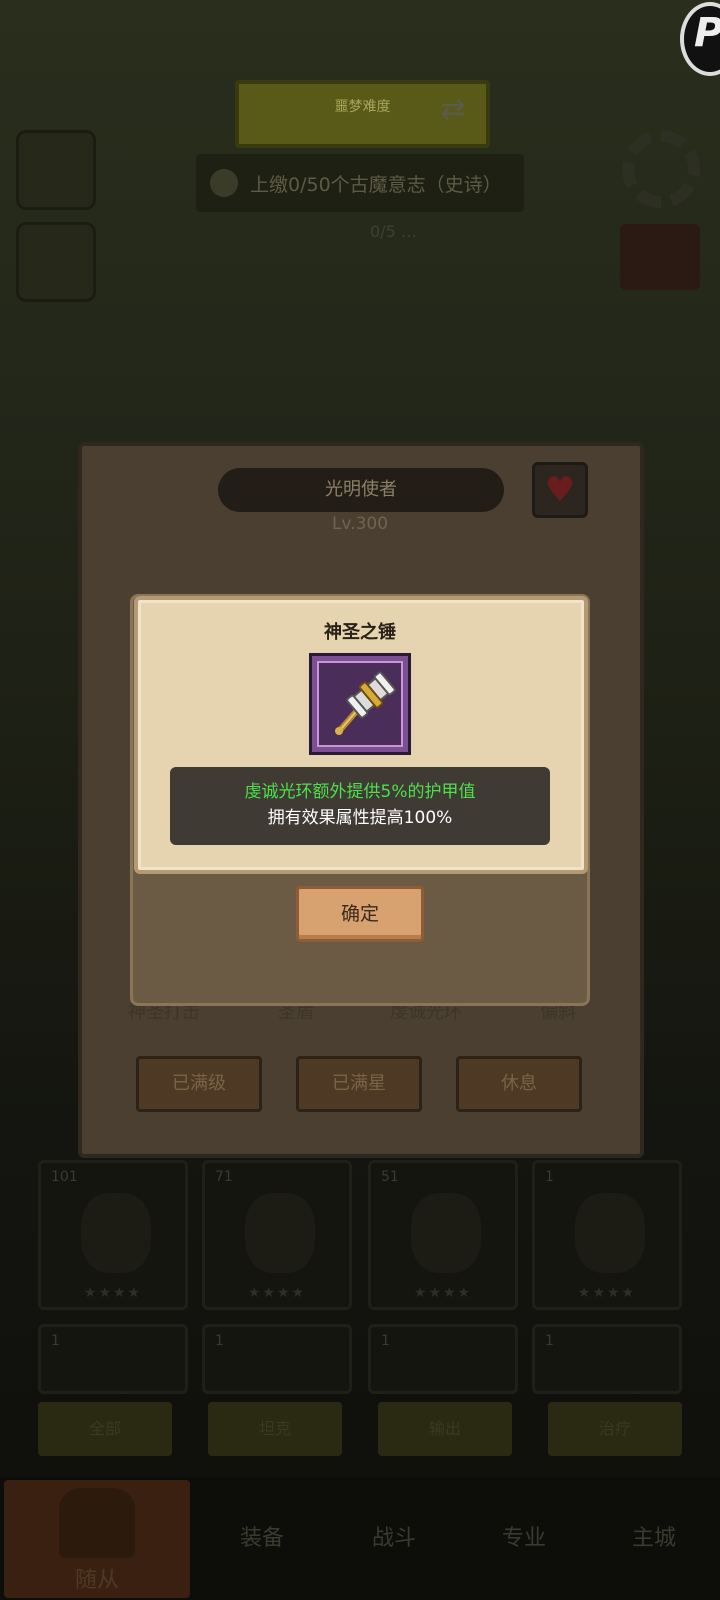 The image size is (720, 1600). I want to click on max-level-button: 已满级, so click(199, 1084).